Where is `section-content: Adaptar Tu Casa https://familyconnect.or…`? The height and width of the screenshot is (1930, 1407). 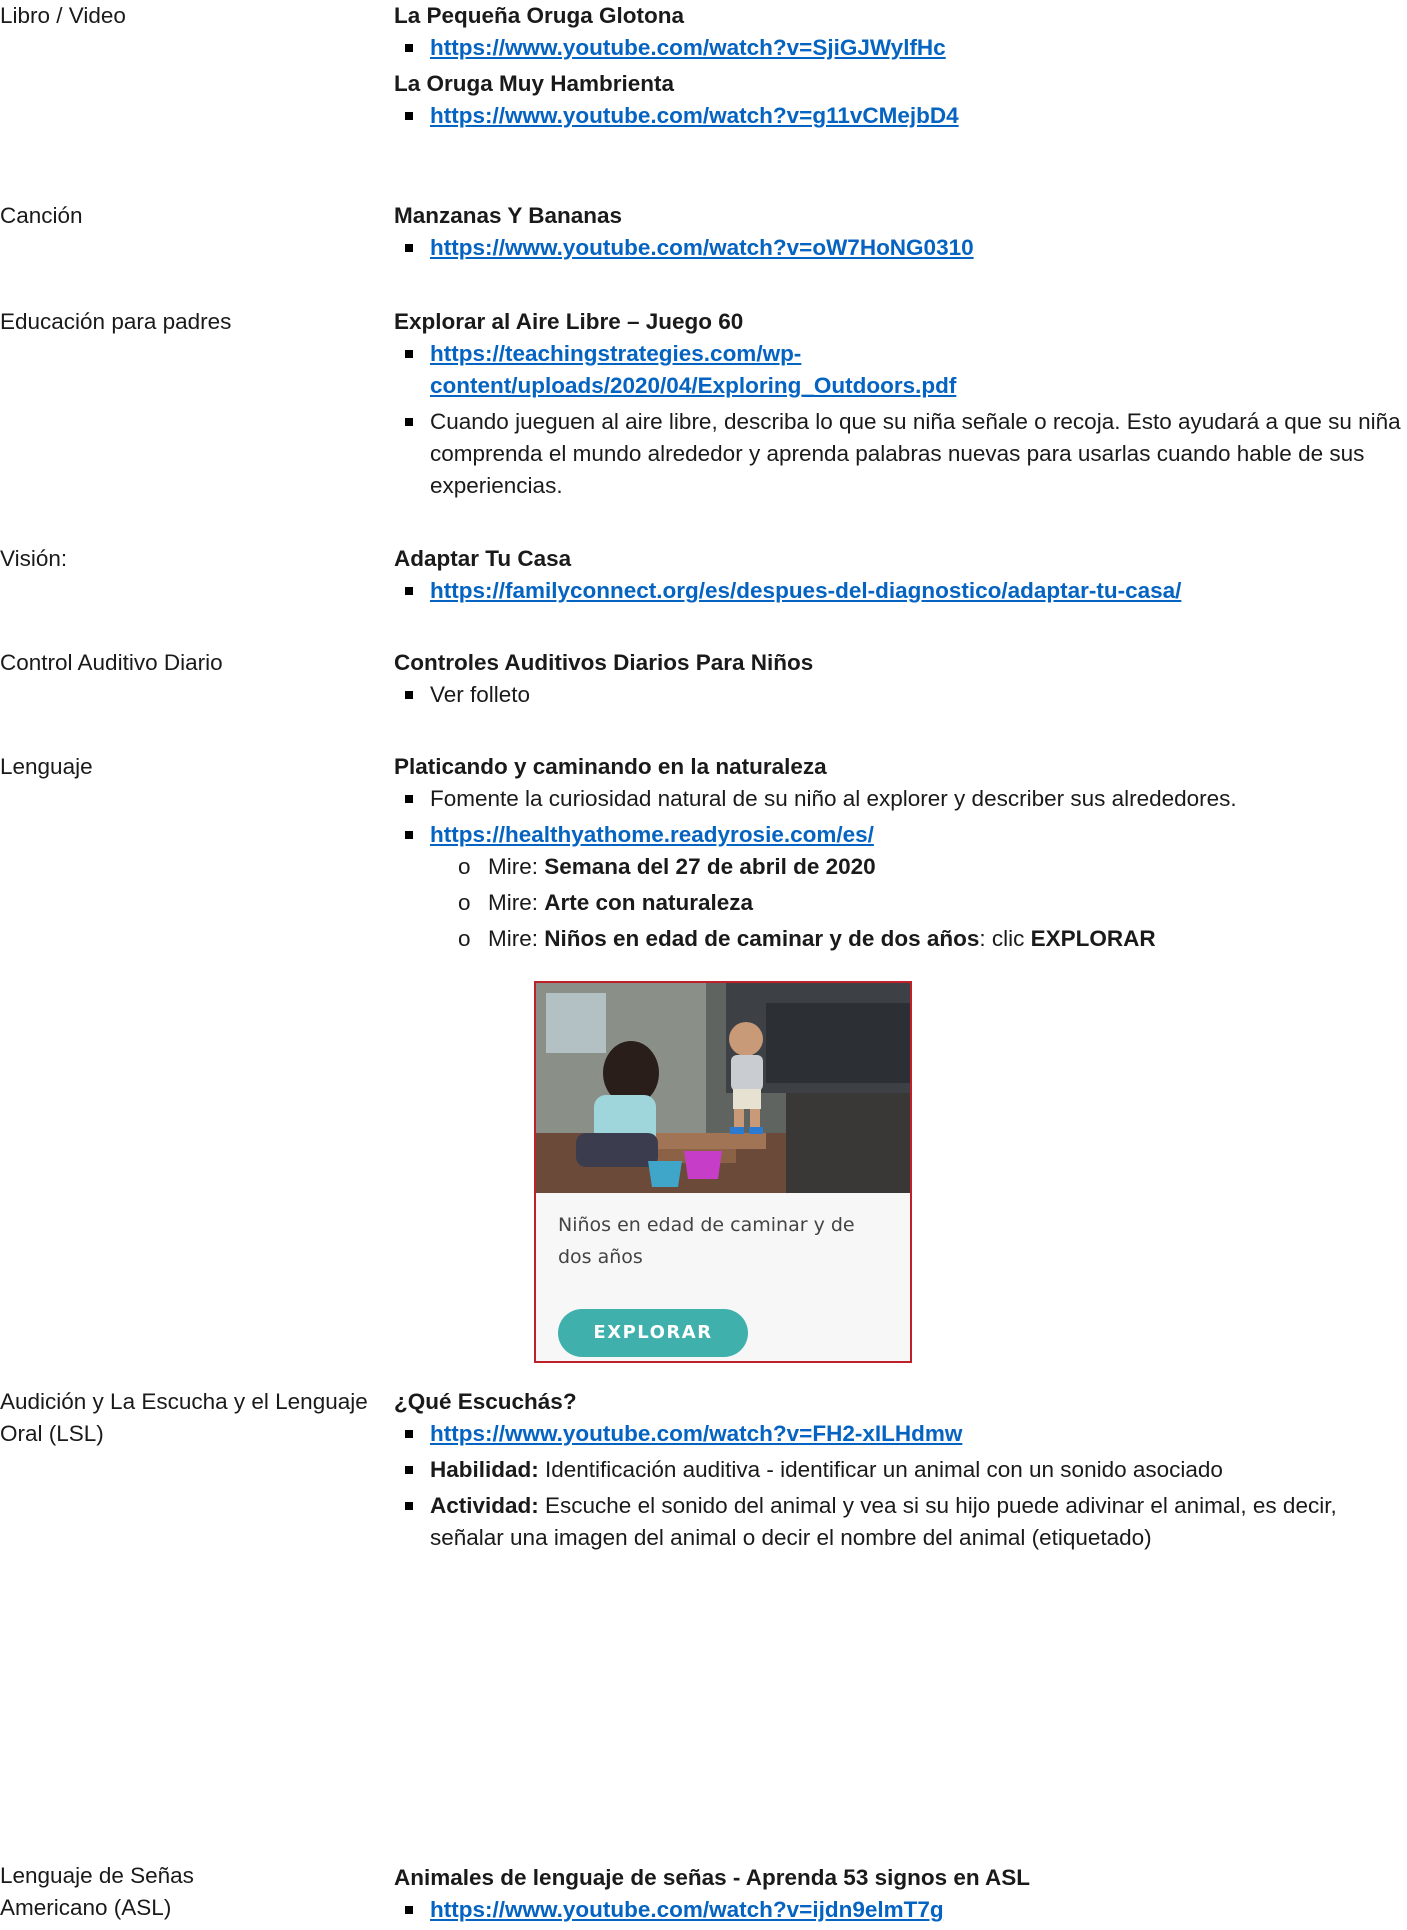 section-content: Adaptar Tu Casa https://familyconnect.or… is located at coordinates (900, 577).